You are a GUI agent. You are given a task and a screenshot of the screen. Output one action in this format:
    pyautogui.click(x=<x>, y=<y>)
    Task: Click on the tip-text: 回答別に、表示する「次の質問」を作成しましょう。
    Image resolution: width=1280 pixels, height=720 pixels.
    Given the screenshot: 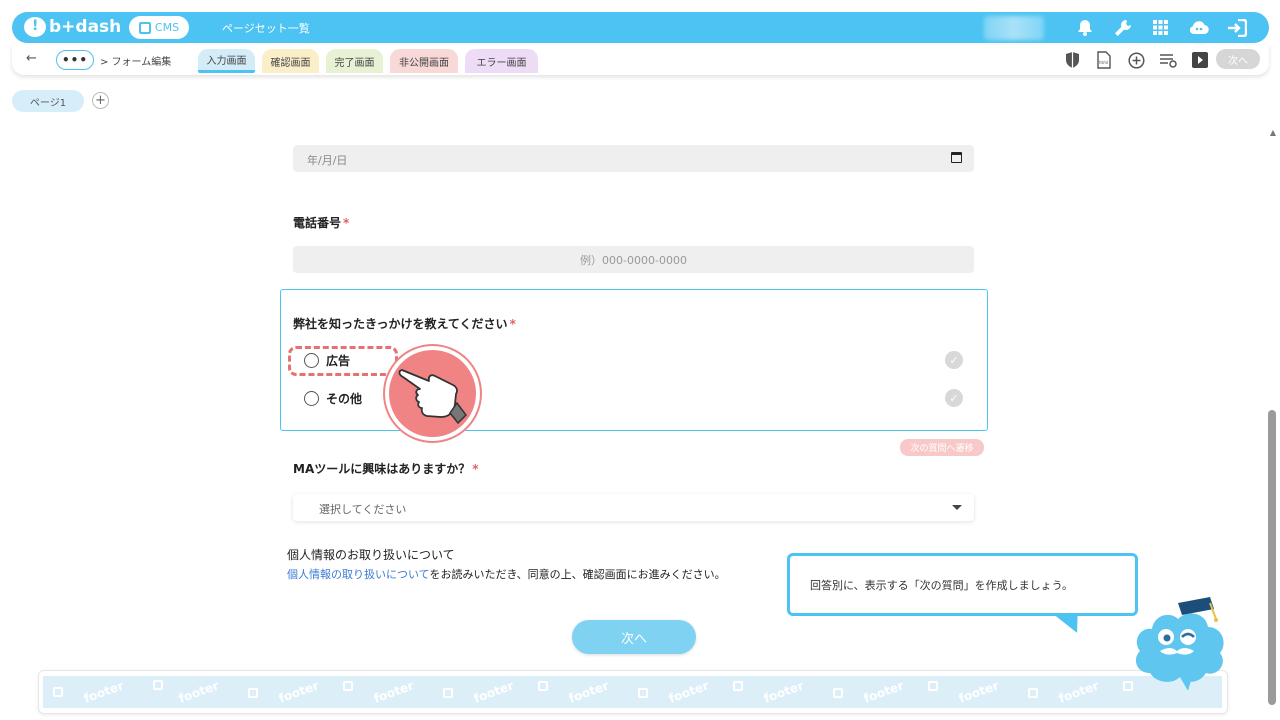 What is the action you would take?
    pyautogui.click(x=942, y=585)
    